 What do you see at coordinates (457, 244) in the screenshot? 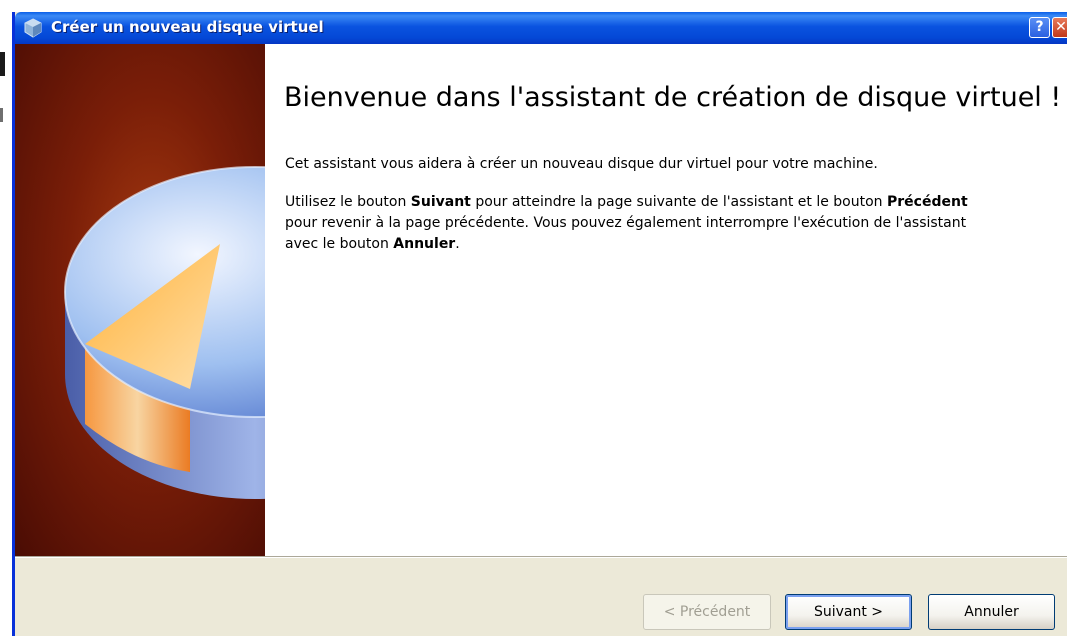
I see `instructions-part: .` at bounding box center [457, 244].